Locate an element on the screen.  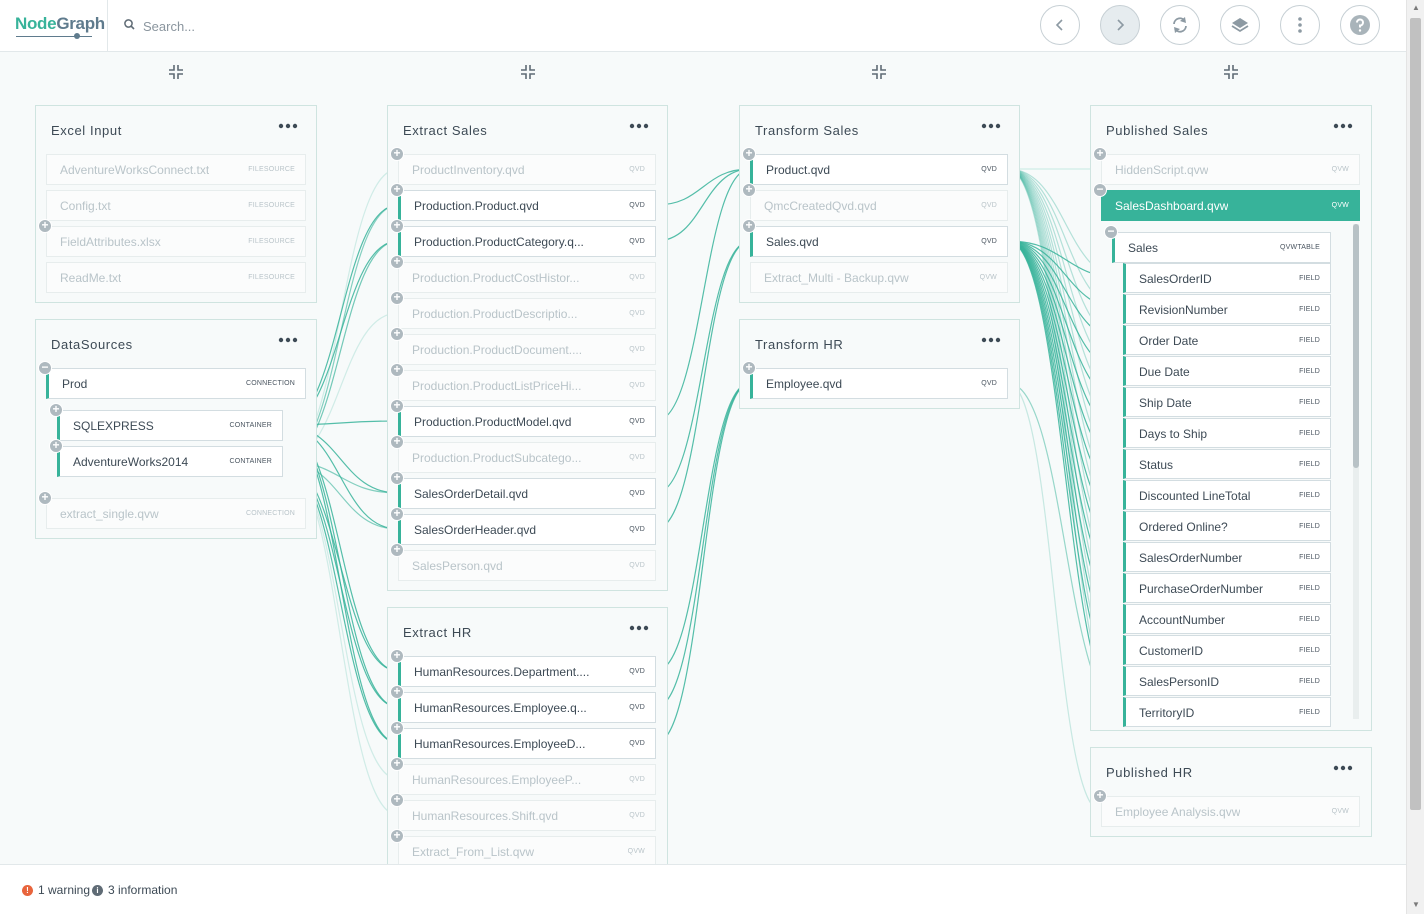
node-extract-hr: HumanResources.Department.... QVD is located at coordinates (527, 671).